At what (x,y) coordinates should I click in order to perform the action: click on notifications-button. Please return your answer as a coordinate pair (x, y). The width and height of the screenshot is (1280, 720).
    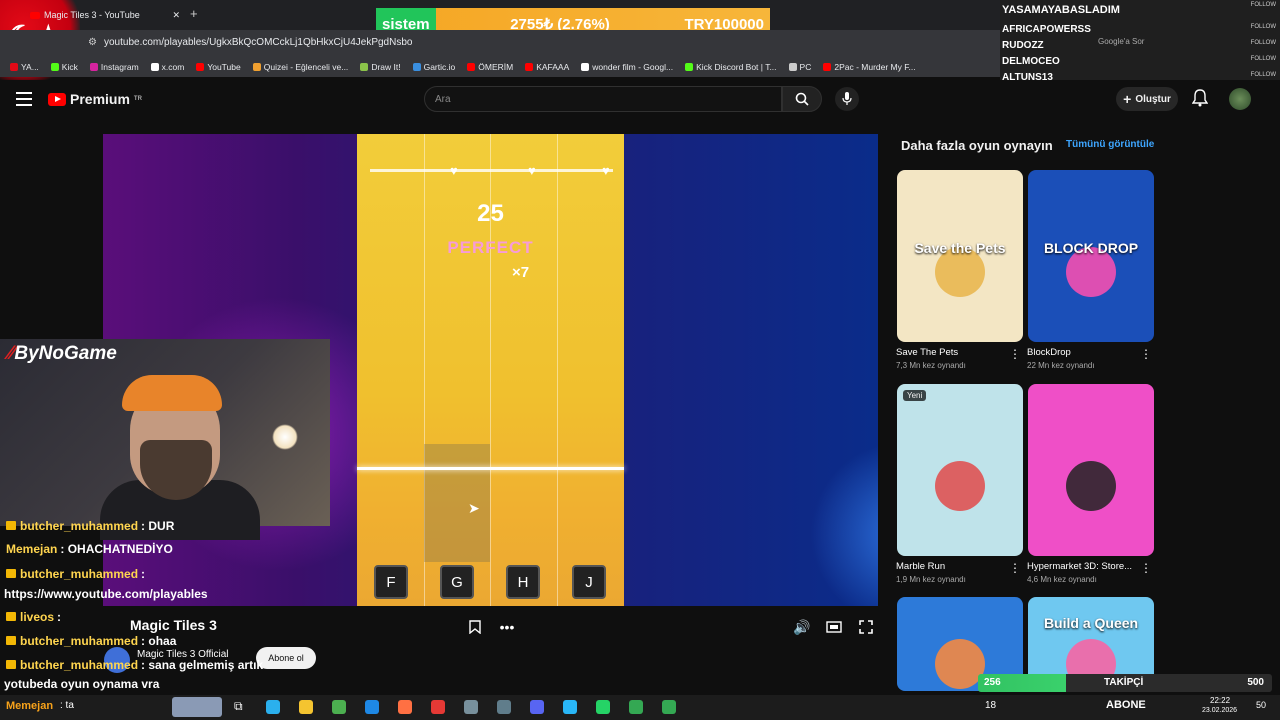
    Looking at the image, I should click on (1200, 99).